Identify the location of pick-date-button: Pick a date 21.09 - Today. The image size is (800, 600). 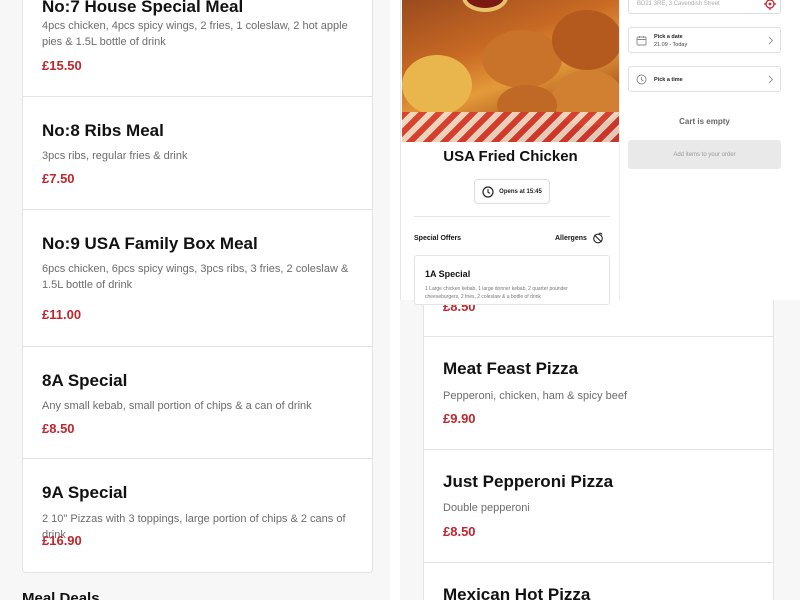
(704, 40).